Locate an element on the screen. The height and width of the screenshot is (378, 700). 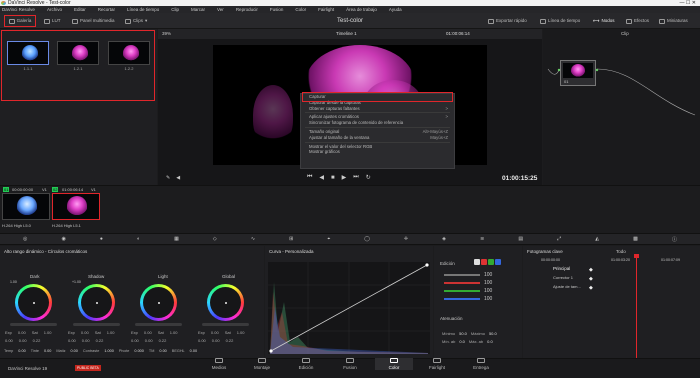
menu-item: Ayuda is located at coordinates (395, 9).